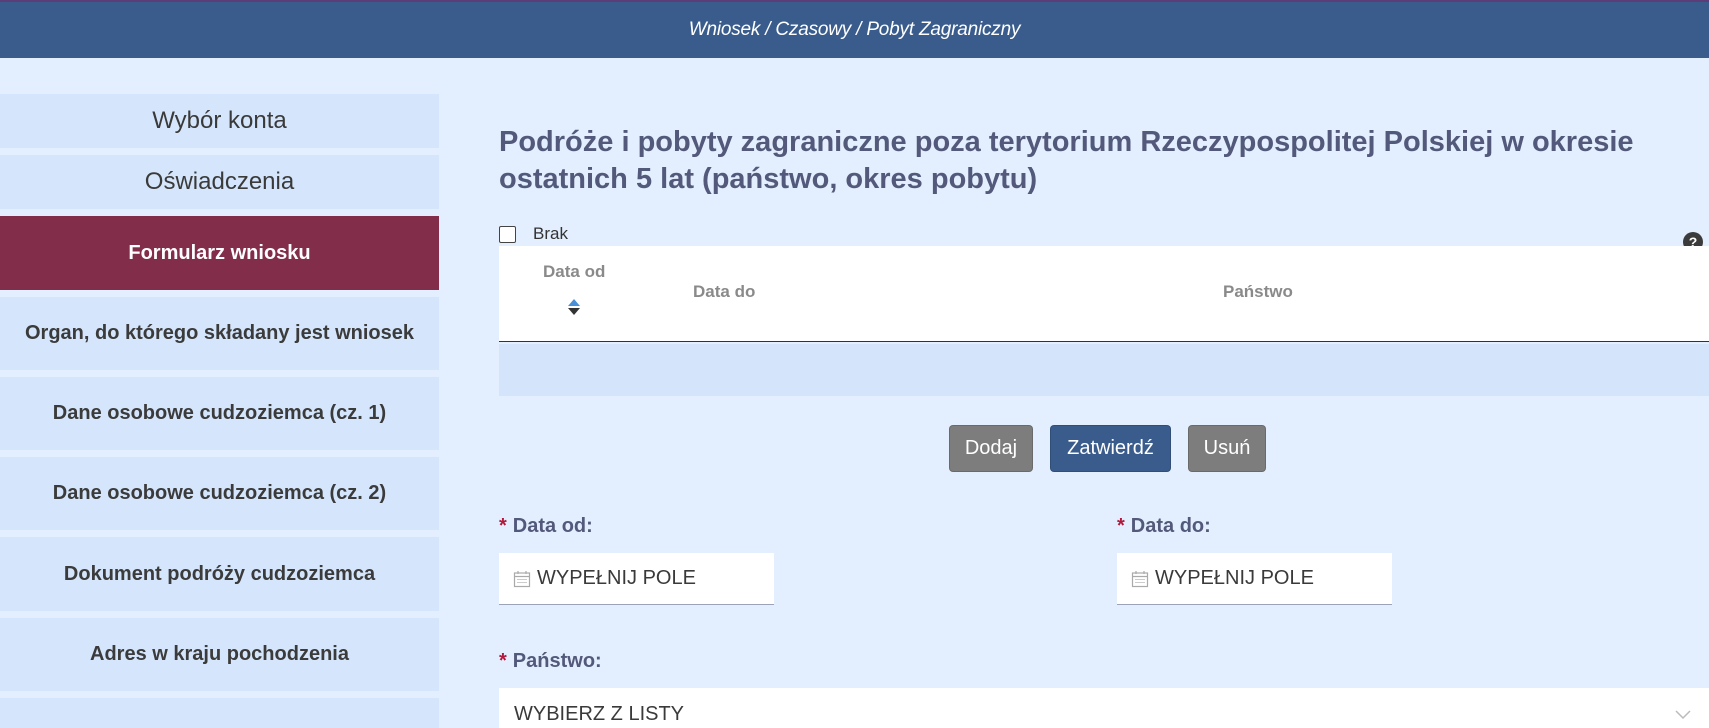  I want to click on confirm-button: Zatwierdź, so click(1110, 448).